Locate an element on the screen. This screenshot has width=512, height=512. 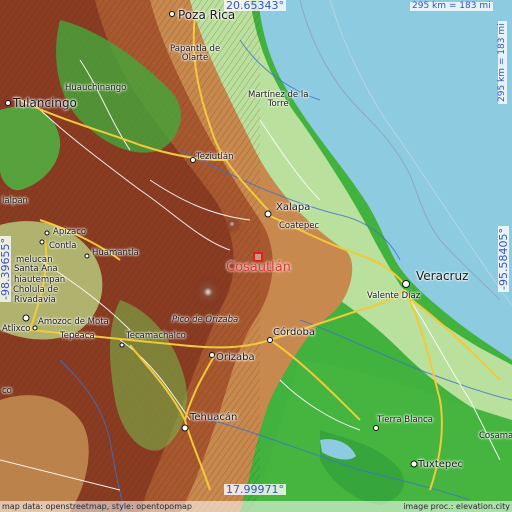
label-apizaco: Apizaco is located at coordinates (70, 232).